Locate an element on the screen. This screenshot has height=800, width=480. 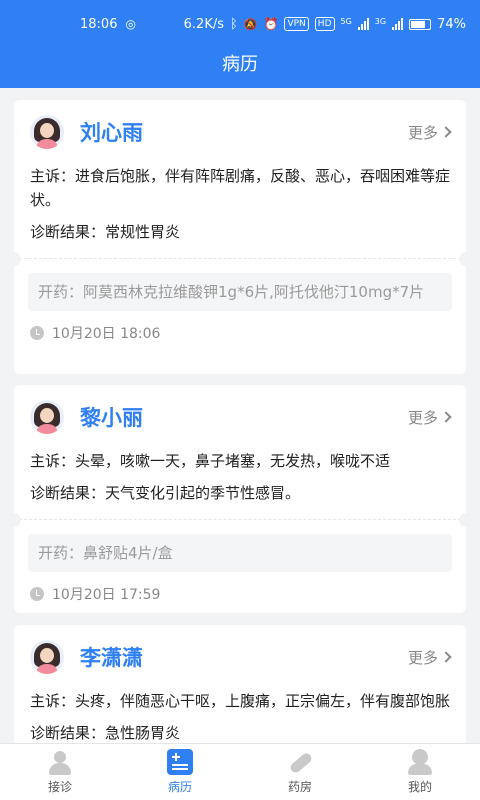
battery-icon is located at coordinates (420, 24).